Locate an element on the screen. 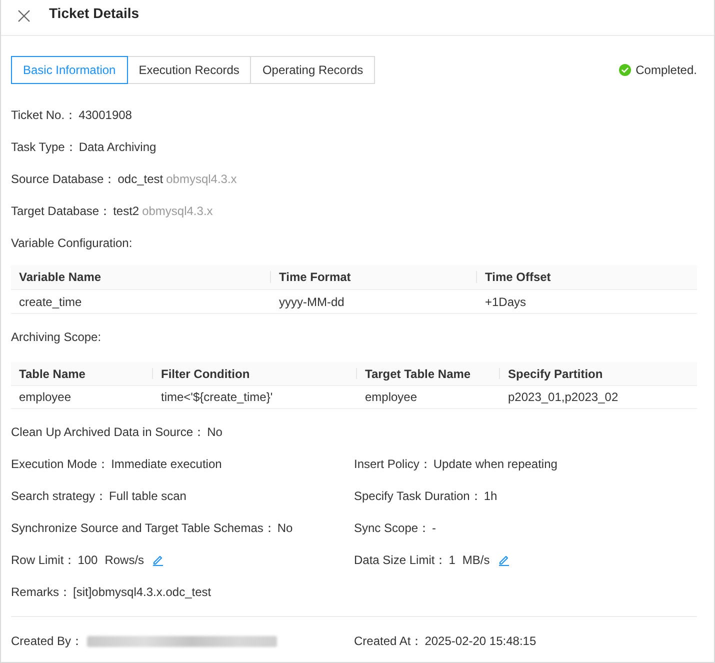  close-icon is located at coordinates (24, 16).